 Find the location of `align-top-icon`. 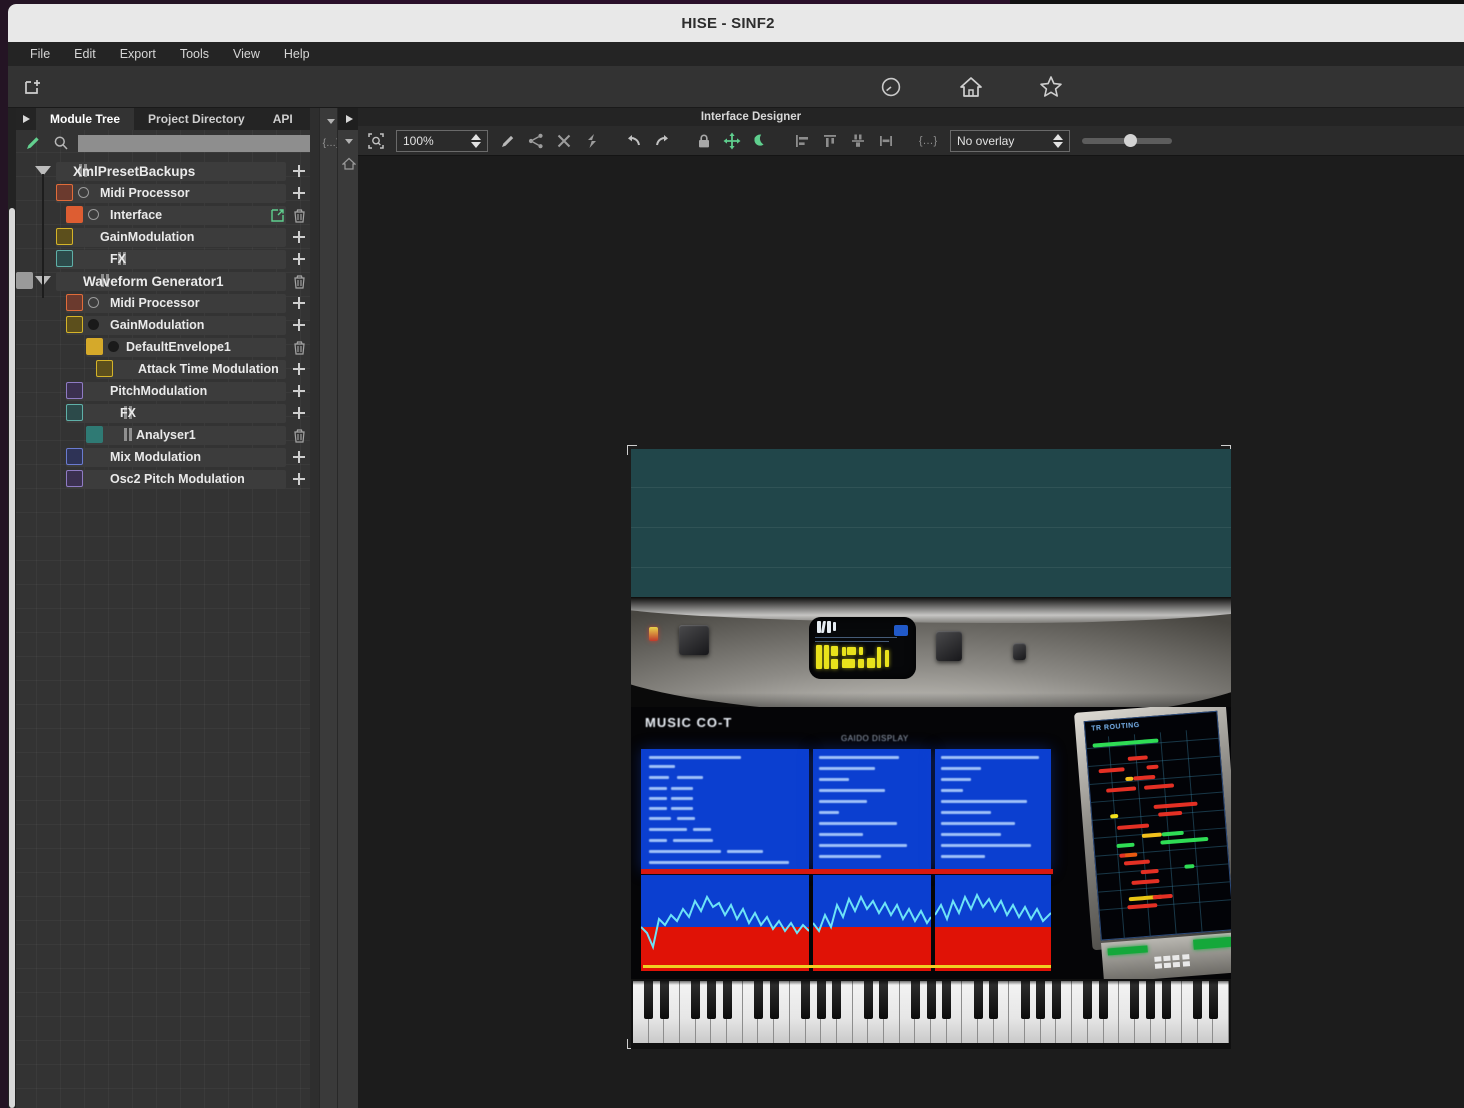

align-top-icon is located at coordinates (830, 141).